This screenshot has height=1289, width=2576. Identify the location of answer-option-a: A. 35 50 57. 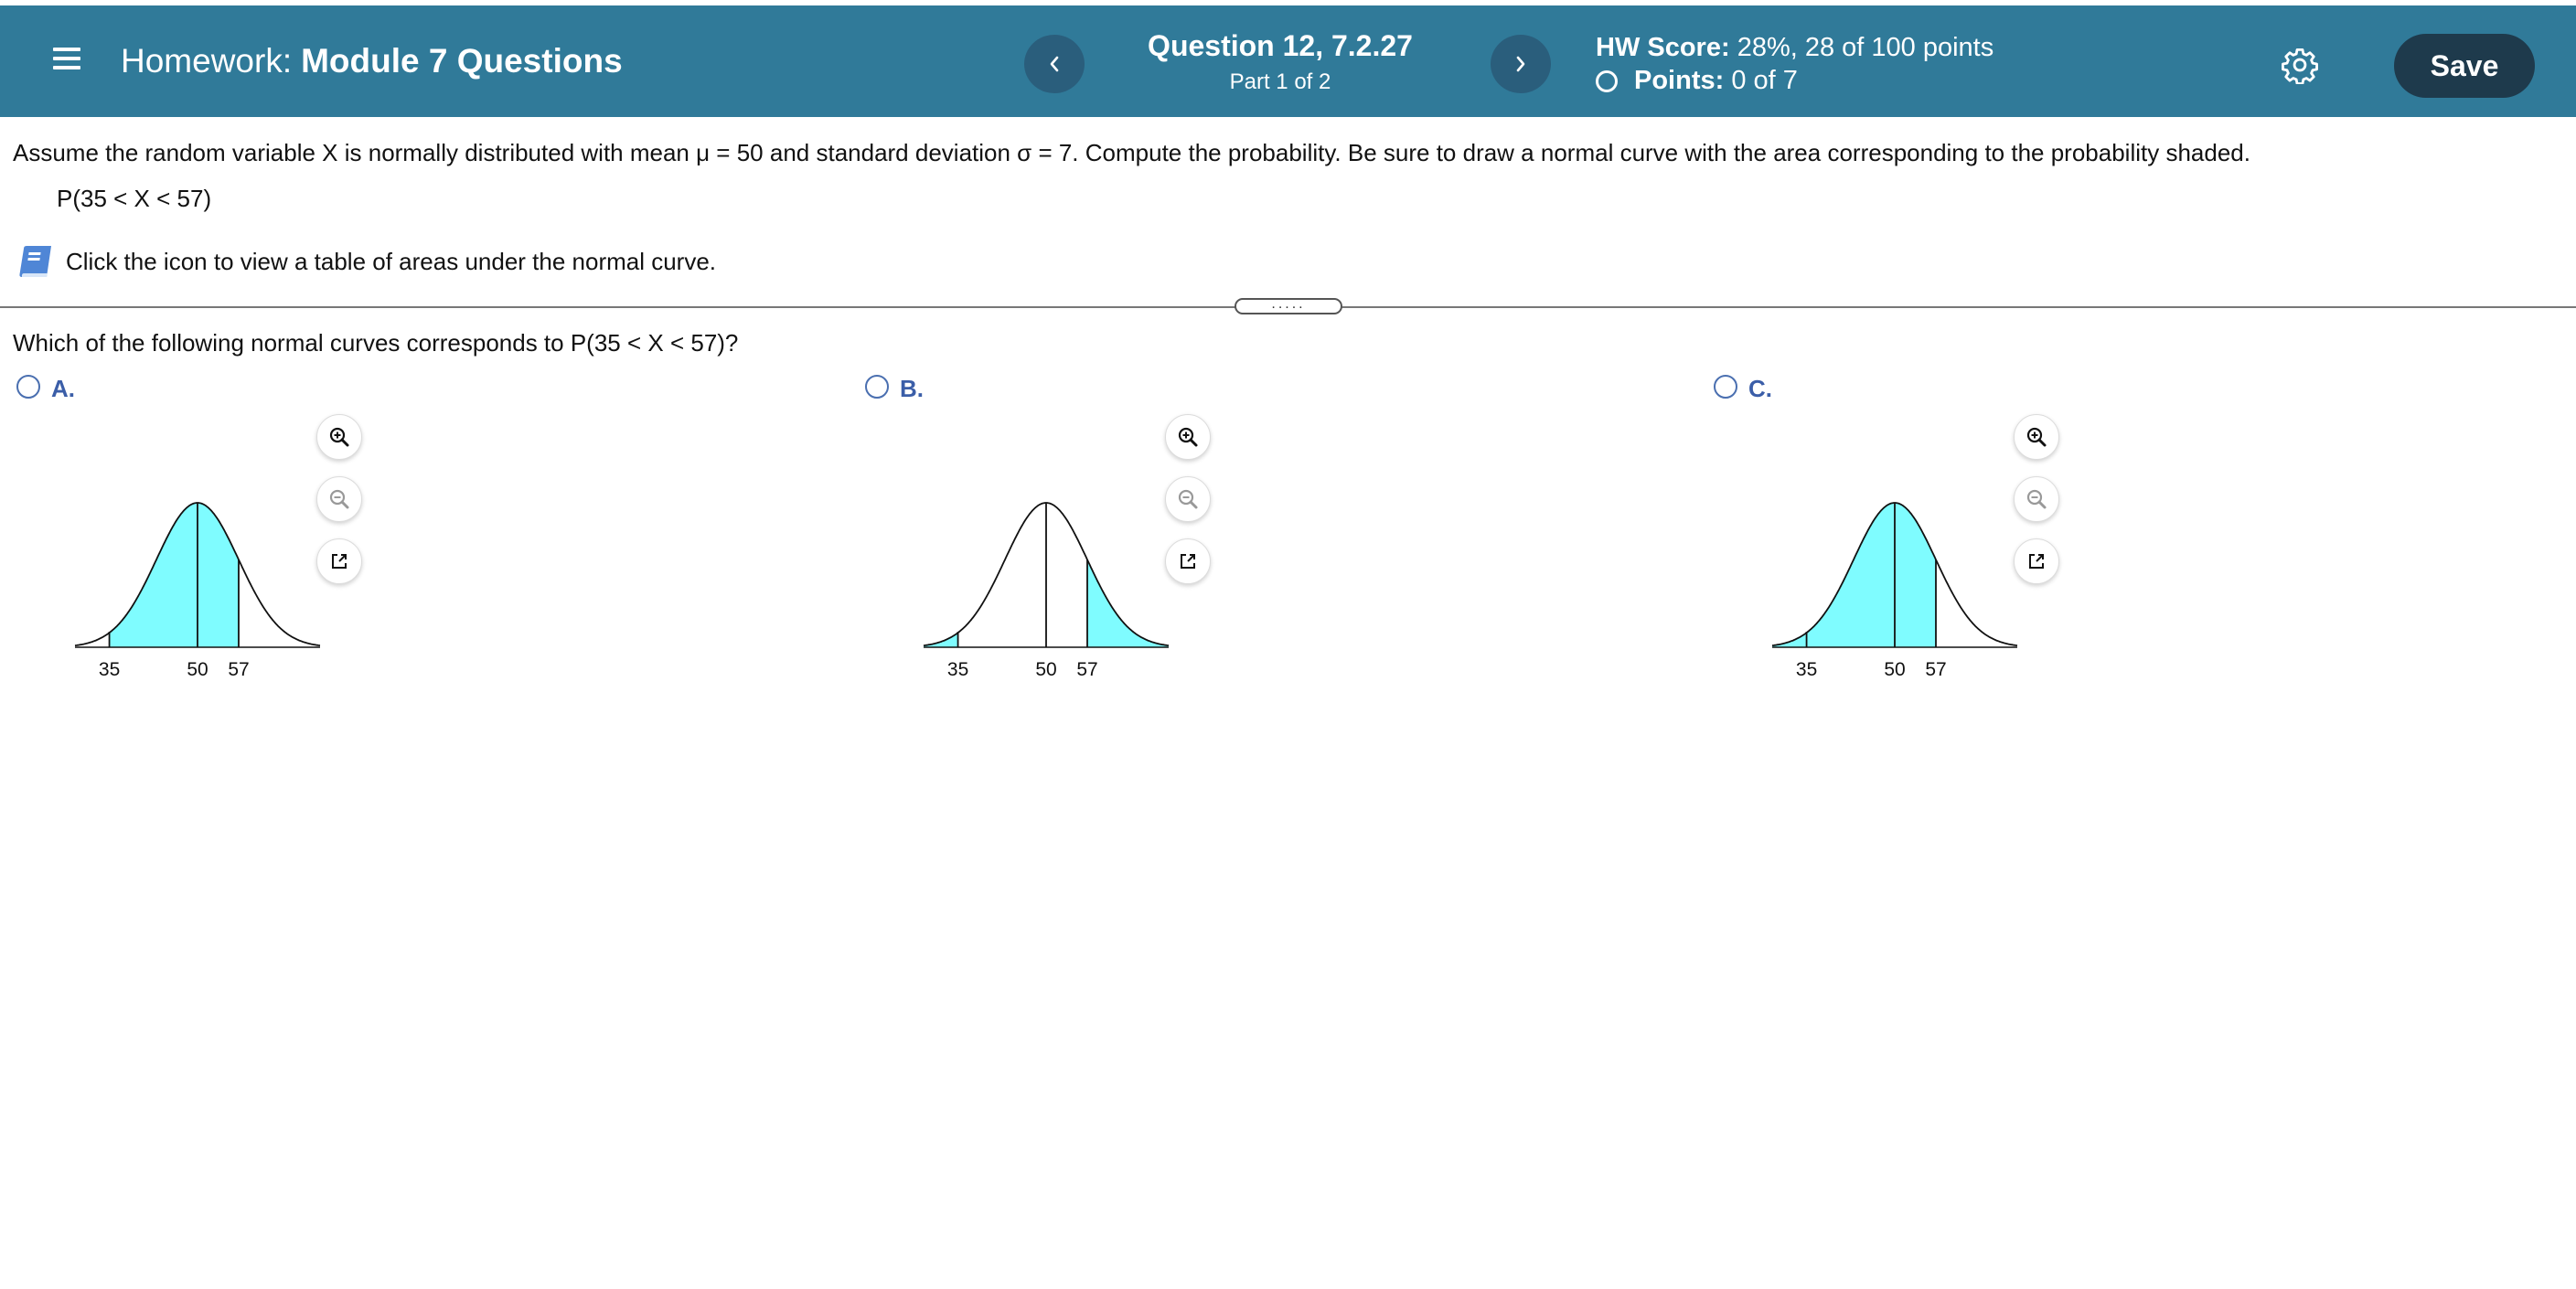
(424, 527).